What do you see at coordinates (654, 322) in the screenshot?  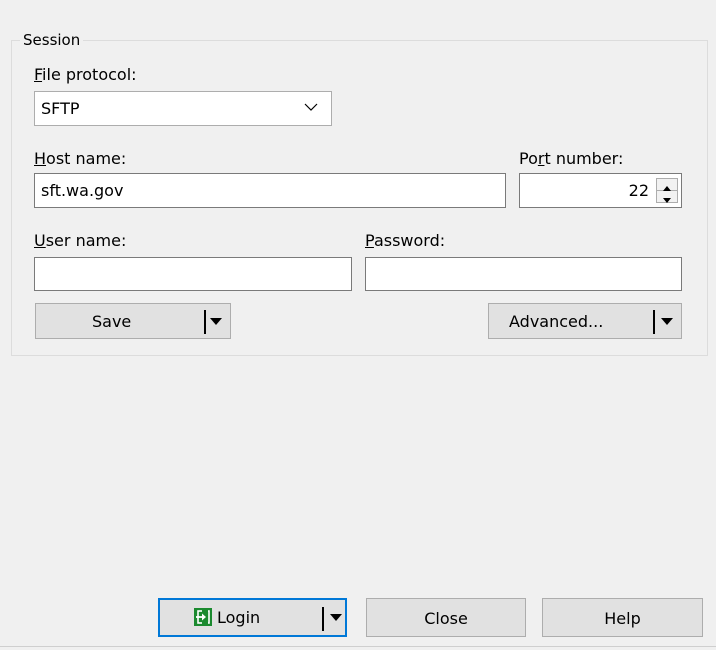 I see `advanced-split-separator` at bounding box center [654, 322].